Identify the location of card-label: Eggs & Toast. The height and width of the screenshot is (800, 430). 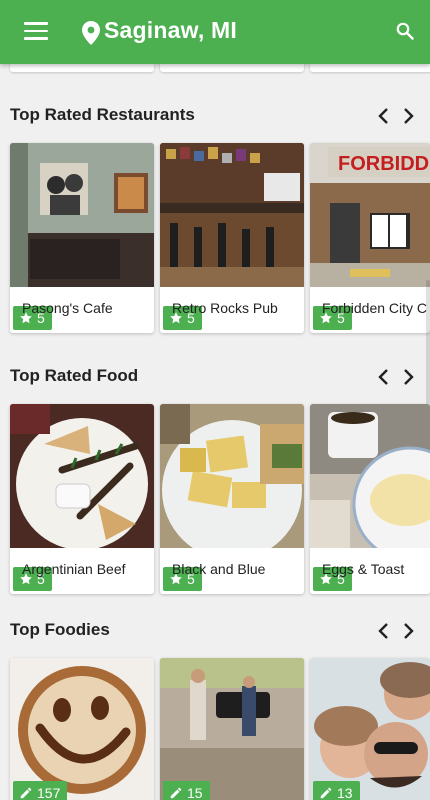
(363, 569).